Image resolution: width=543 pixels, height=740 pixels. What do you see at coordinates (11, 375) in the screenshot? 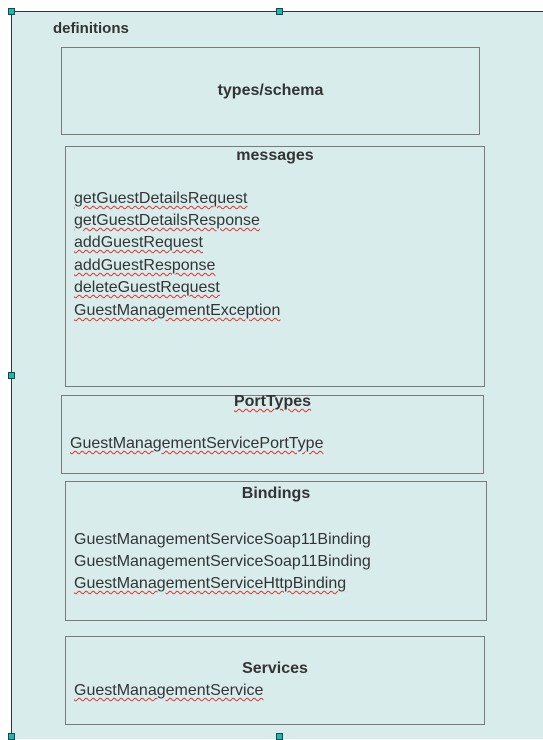
I see `resize-handle-middle-left` at bounding box center [11, 375].